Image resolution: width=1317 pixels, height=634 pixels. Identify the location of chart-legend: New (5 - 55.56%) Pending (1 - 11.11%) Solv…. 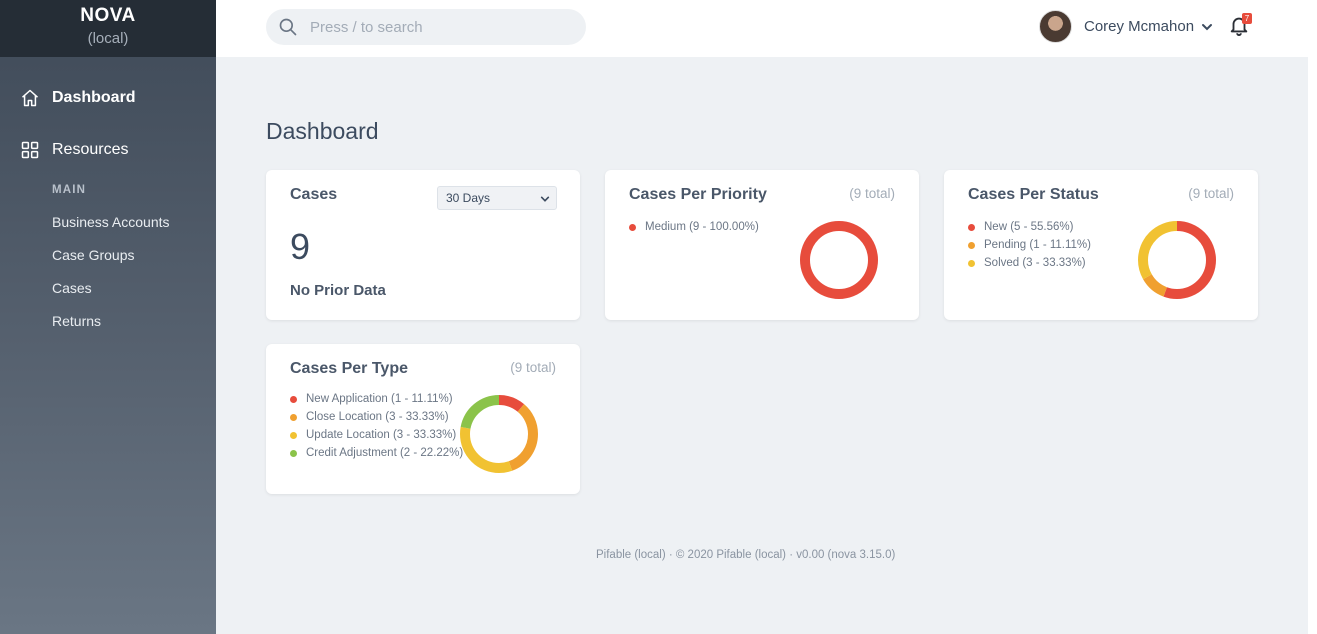
(1029, 245).